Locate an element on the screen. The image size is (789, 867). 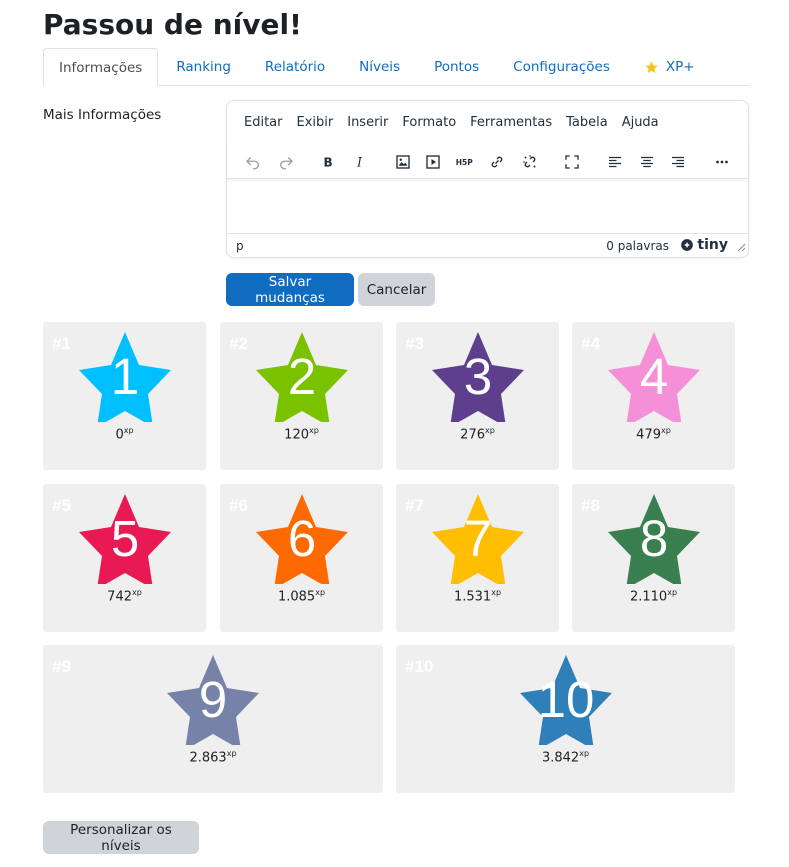
level-xp: 3.842xp is located at coordinates (565, 757).